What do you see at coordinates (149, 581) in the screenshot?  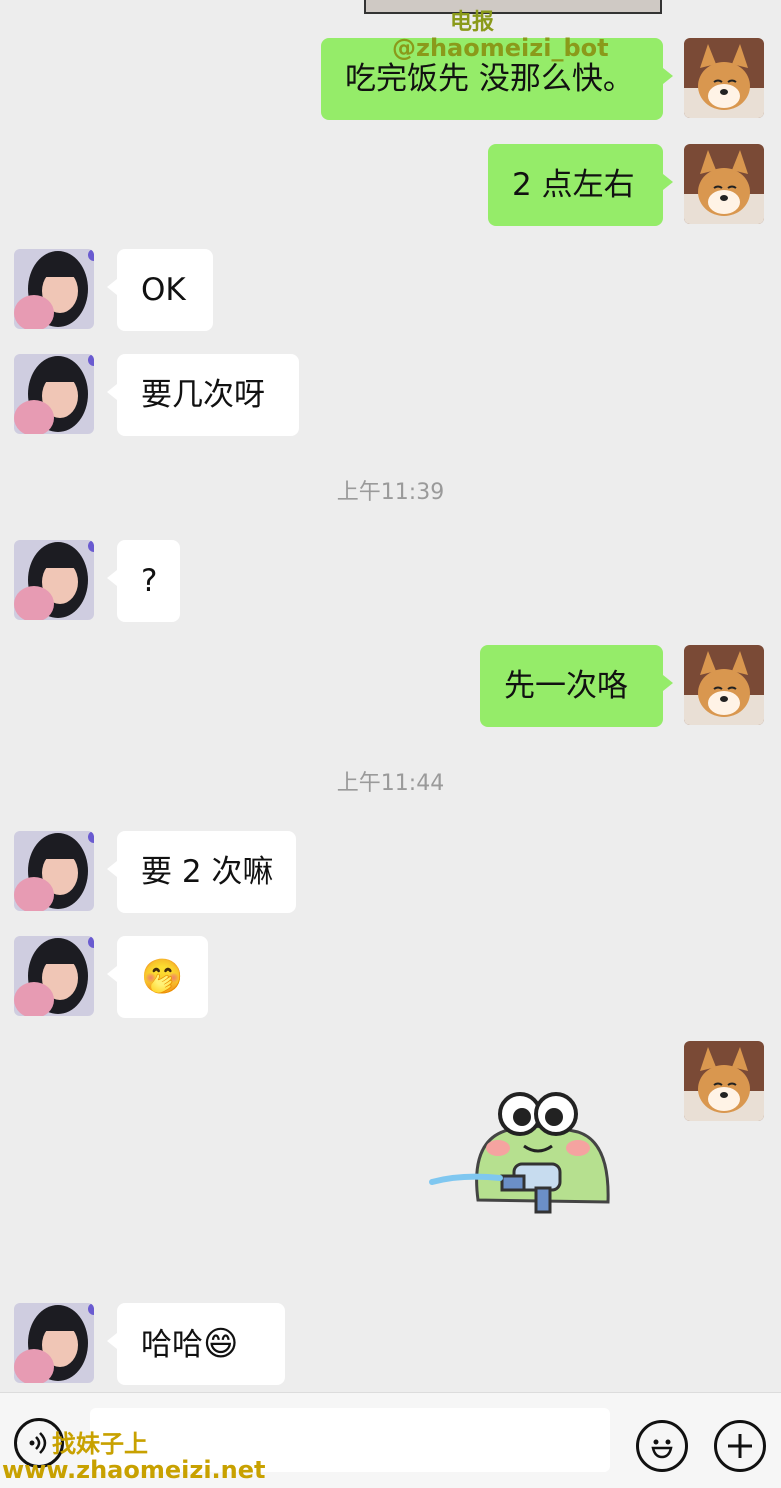 I see `message-text: ?` at bounding box center [149, 581].